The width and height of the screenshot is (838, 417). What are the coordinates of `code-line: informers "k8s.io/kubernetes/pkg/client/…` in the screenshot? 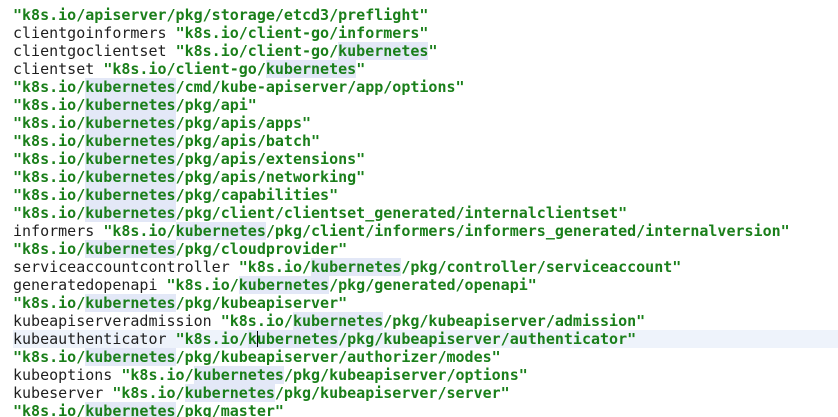 It's located at (425, 231).